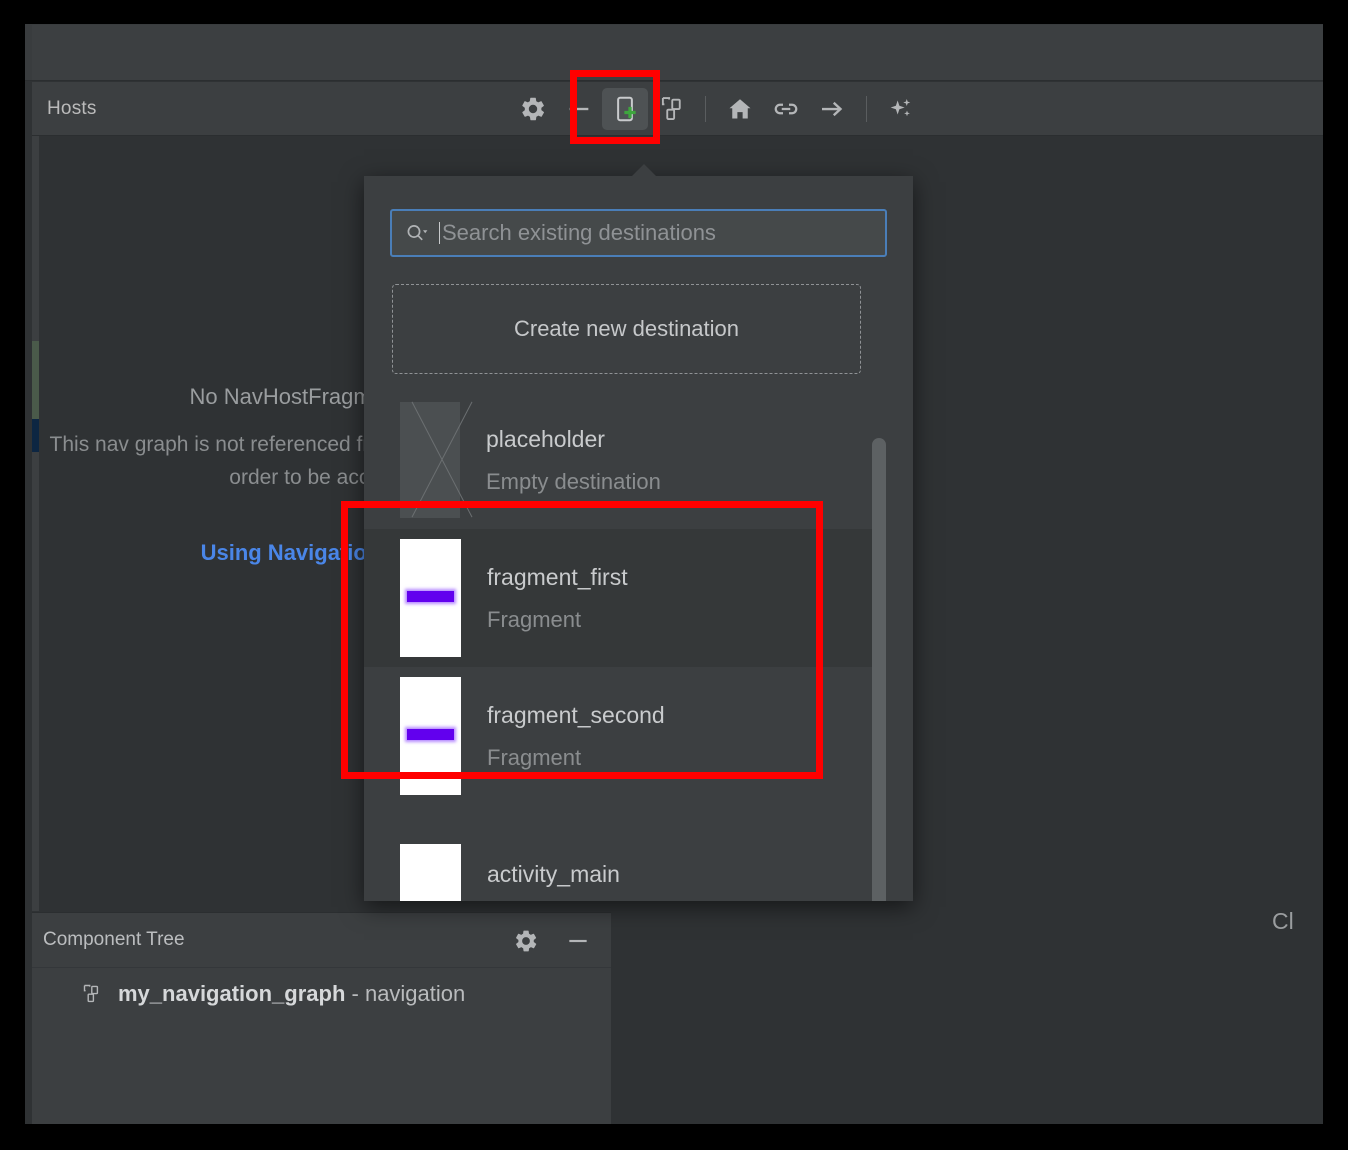  Describe the element at coordinates (417, 233) in the screenshot. I see `search-icon` at that location.